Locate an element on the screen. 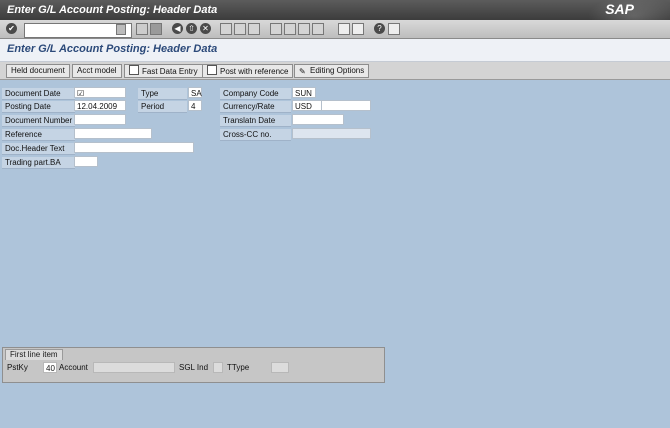 This screenshot has height=428, width=670. editing-options-label: Editing Options is located at coordinates (337, 70).